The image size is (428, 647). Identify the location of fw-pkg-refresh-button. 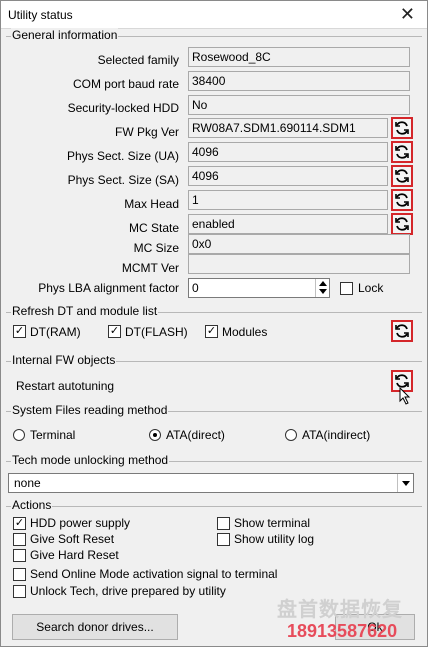
(402, 128).